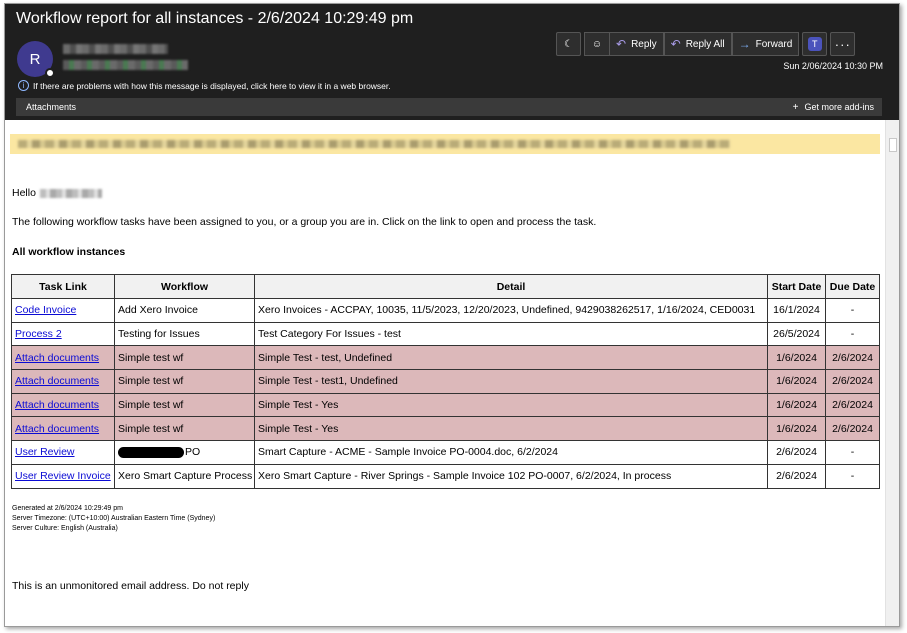 Image resolution: width=907 pixels, height=633 pixels. I want to click on forward-label: Forward, so click(774, 44).